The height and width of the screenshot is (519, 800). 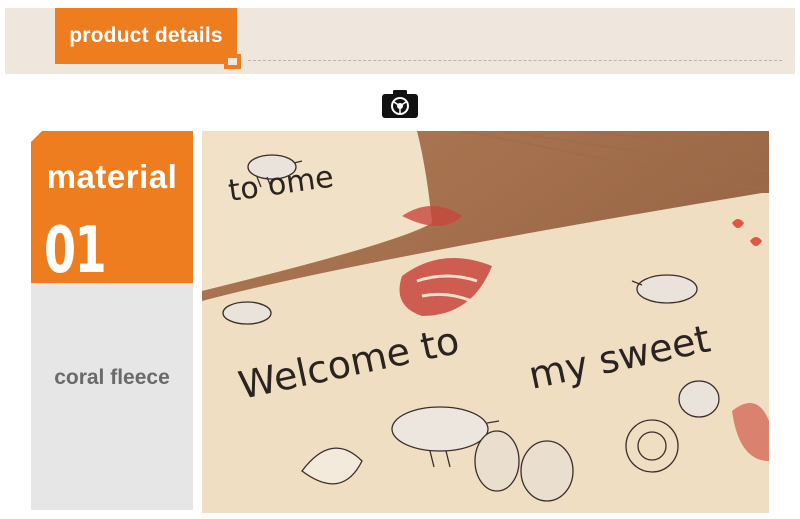 I want to click on section-title: product details, so click(x=146, y=36).